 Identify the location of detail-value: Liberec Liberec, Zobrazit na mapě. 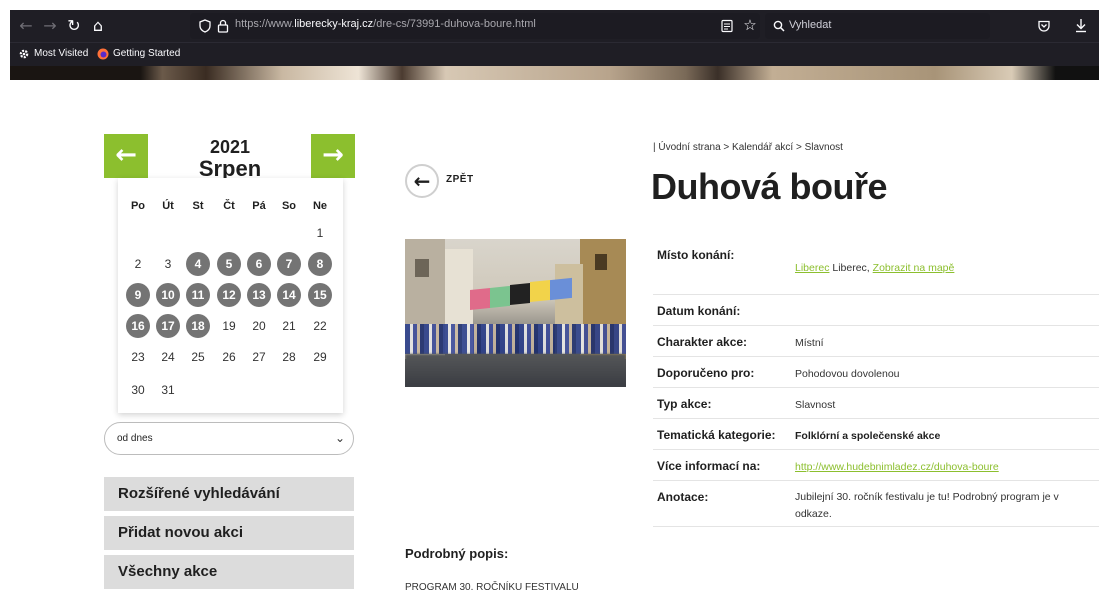
(875, 268).